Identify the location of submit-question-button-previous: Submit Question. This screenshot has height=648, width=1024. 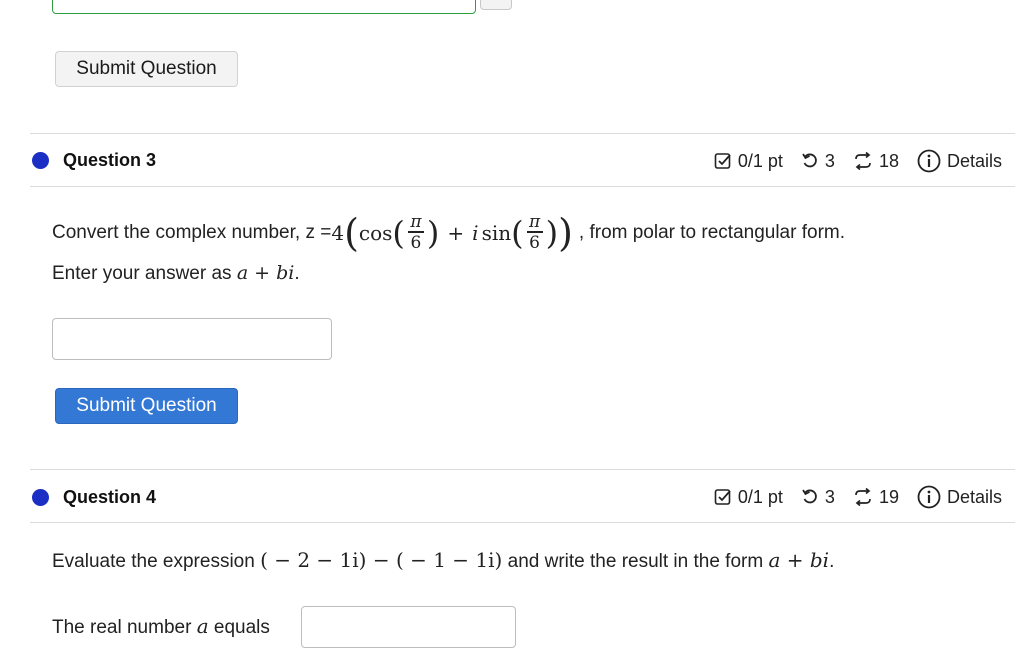
(146, 69).